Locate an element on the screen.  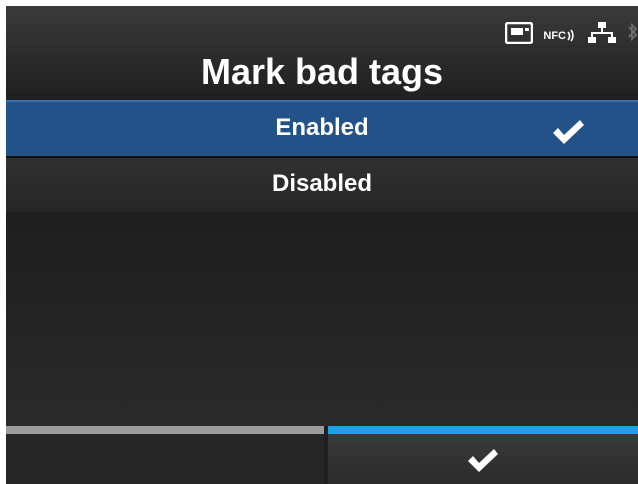
selected-check-icon is located at coordinates (568, 129).